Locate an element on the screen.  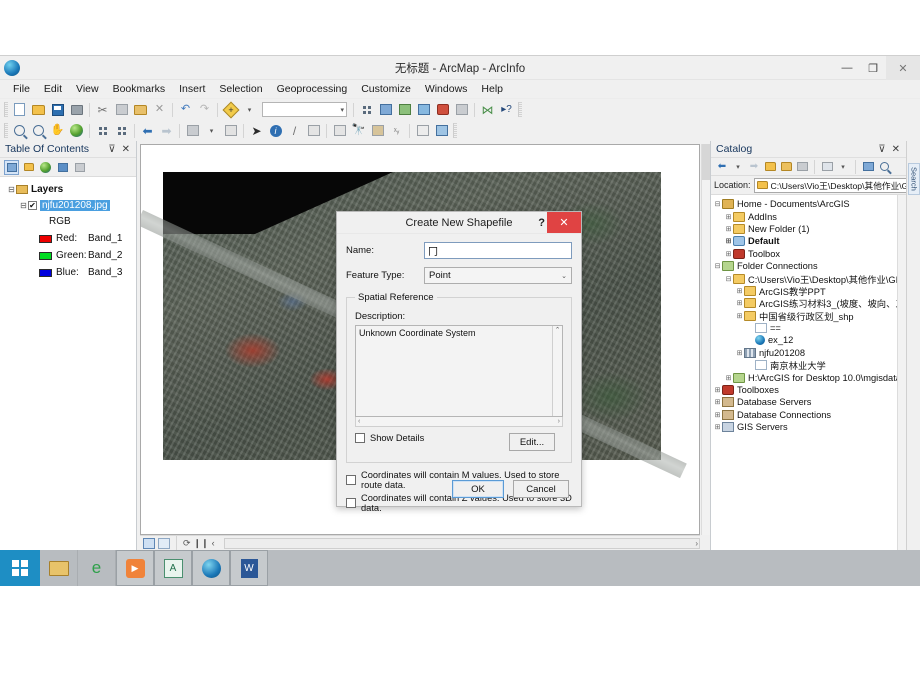
name-input: 冂 is located at coordinates (498, 250).